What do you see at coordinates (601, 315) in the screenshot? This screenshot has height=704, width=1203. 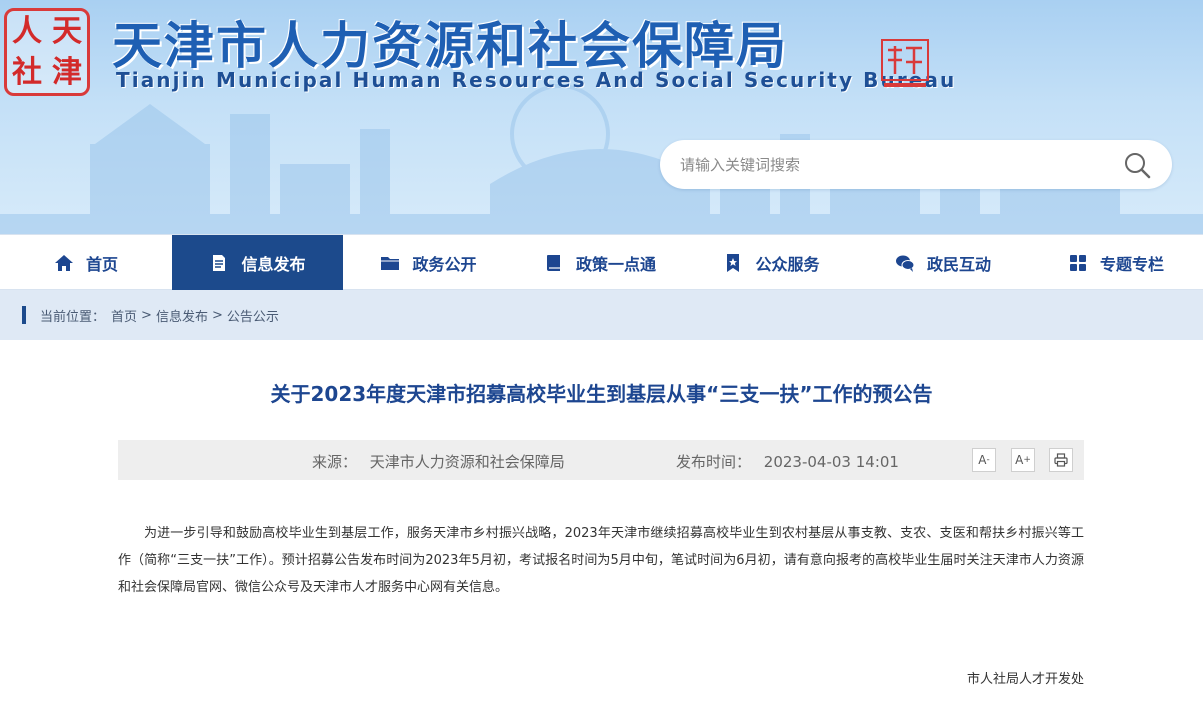 I see `breadcrumb: 当前位置： 首页 > 信息发布 > 公告公示` at bounding box center [601, 315].